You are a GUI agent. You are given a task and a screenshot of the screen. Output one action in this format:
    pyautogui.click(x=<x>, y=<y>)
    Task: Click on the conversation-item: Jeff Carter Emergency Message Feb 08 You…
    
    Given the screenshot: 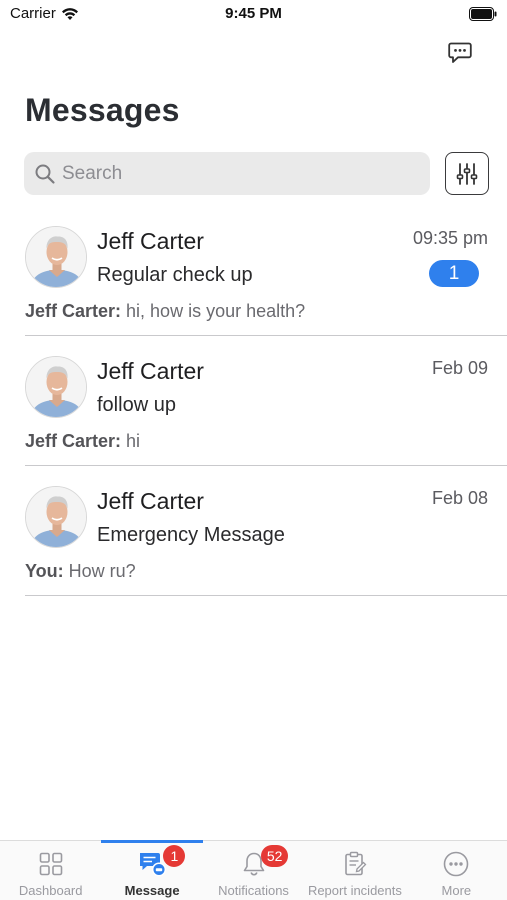 What is the action you would take?
    pyautogui.click(x=253, y=531)
    